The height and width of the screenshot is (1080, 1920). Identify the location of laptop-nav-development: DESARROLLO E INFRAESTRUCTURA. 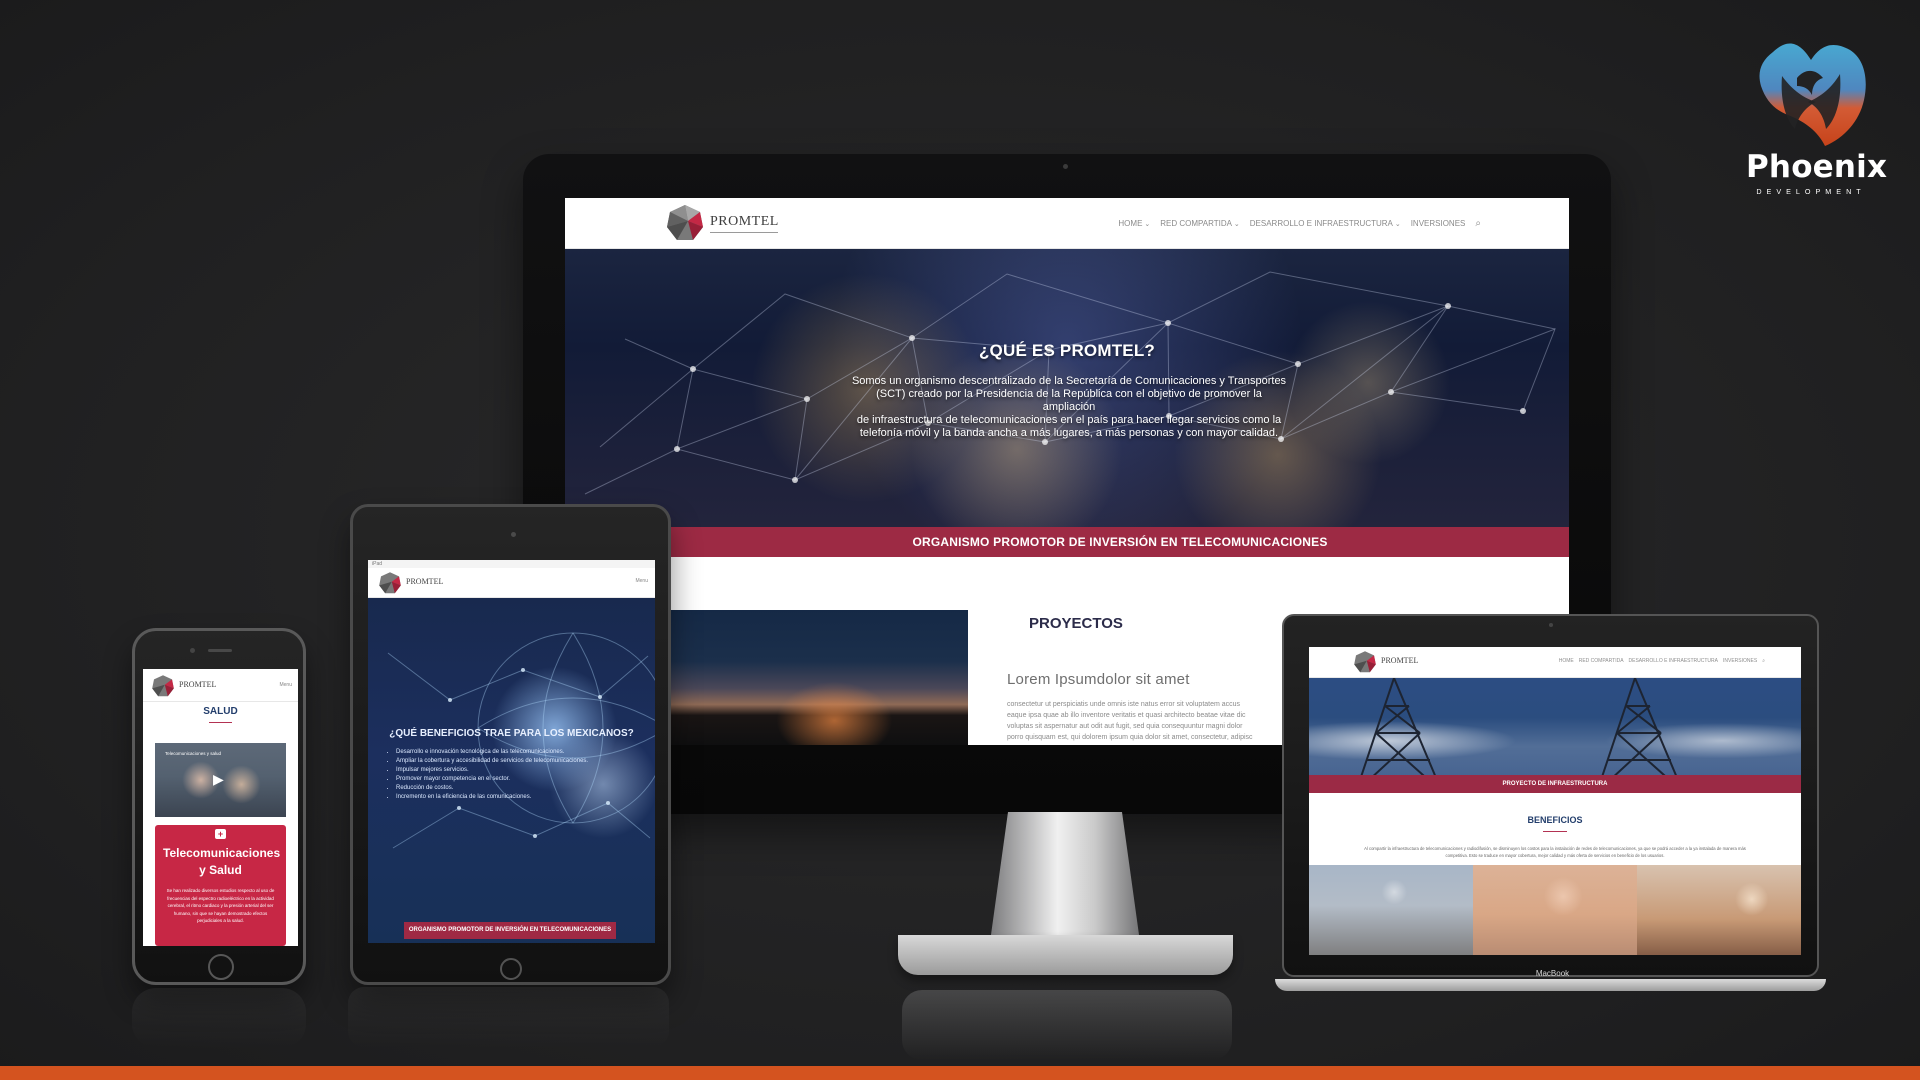
(1673, 661).